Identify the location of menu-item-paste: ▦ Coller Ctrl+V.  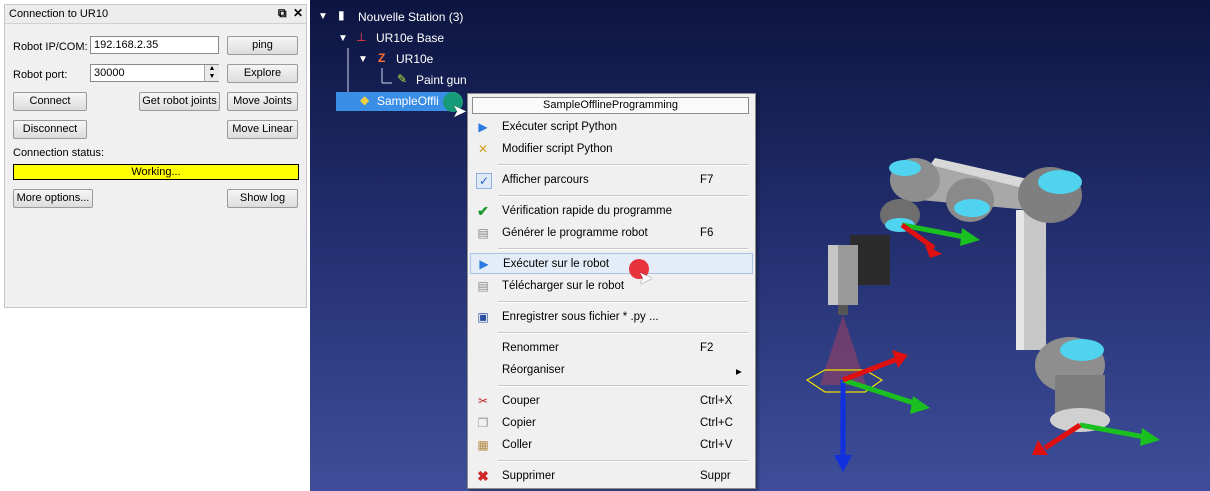
(611, 445).